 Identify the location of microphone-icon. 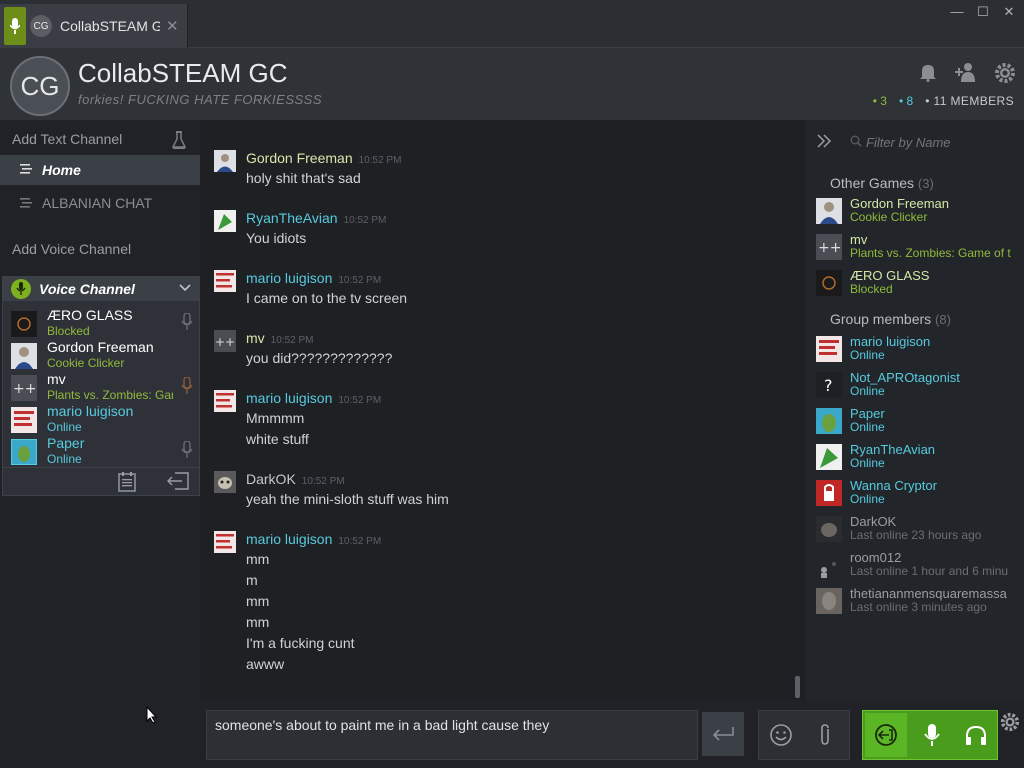
(21, 289).